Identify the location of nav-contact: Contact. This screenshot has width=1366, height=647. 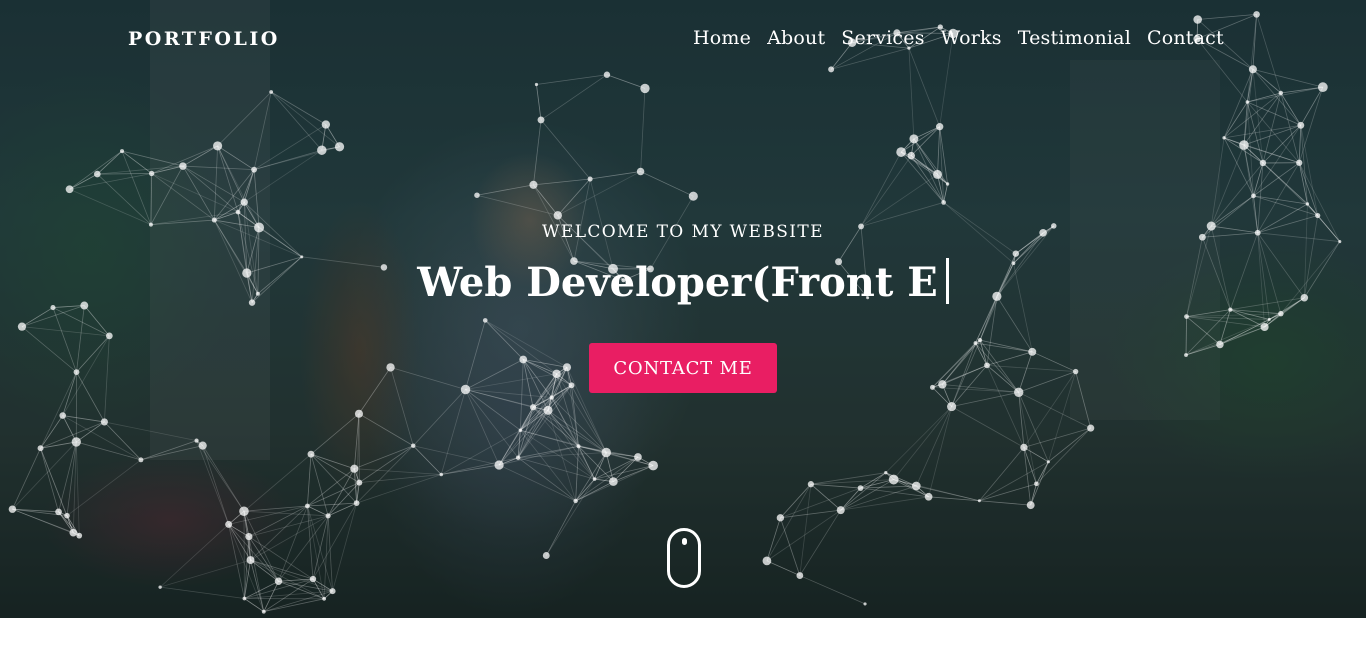
(1185, 38).